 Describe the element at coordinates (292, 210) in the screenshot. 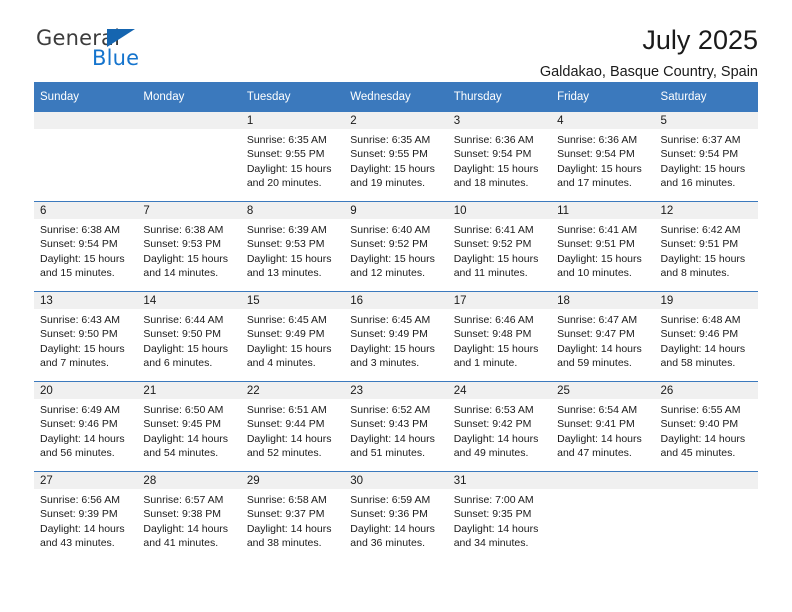

I see `day-number: 8` at that location.